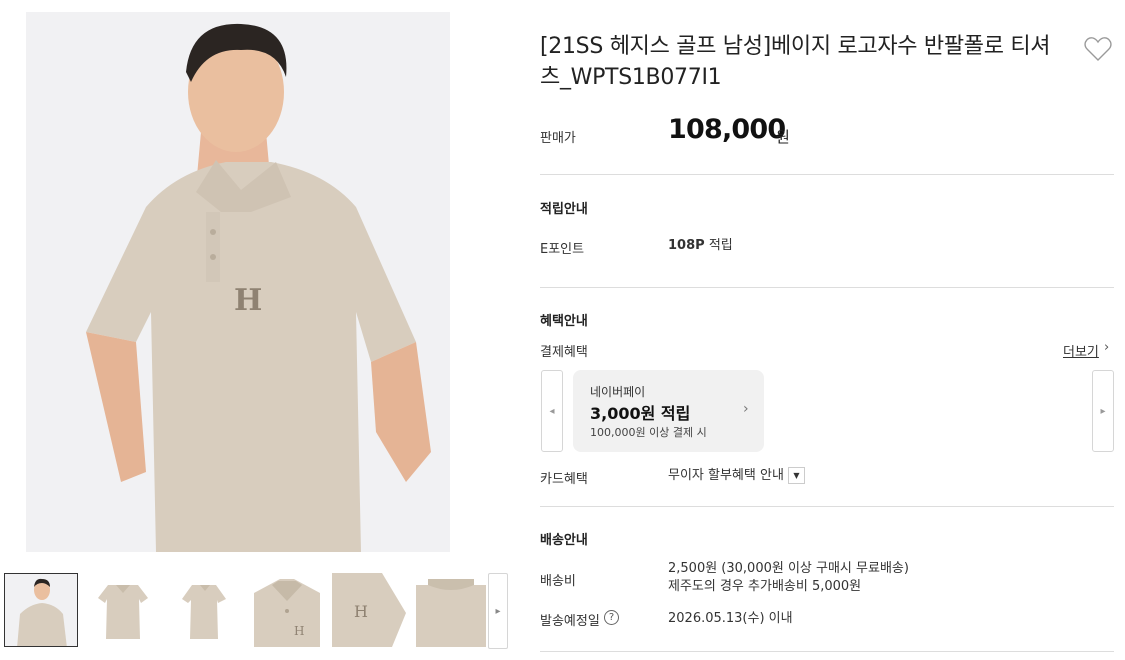 The image size is (1125, 660). I want to click on thumbnail-strip: H H ▸, so click(256, 611).